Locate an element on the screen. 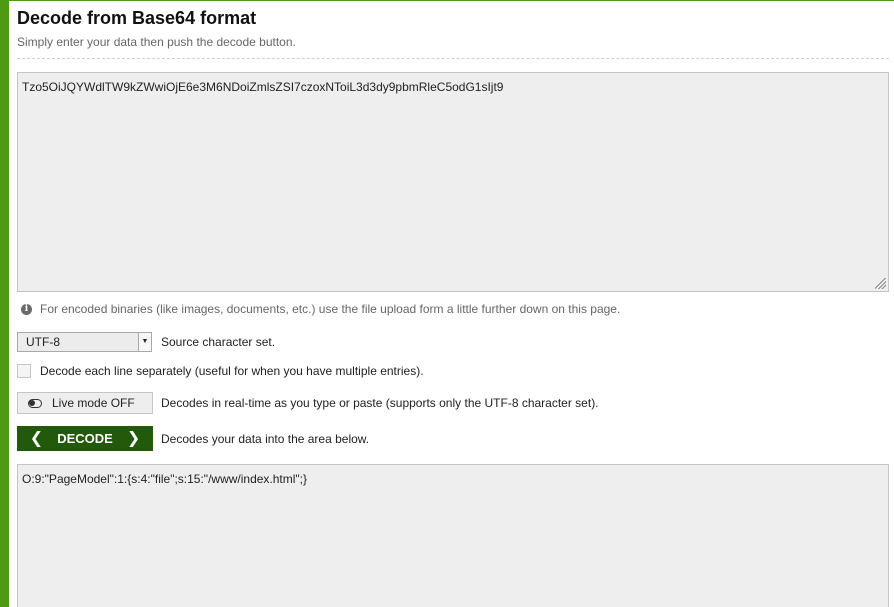  live-mode-button: Live mode OFF is located at coordinates (85, 403).